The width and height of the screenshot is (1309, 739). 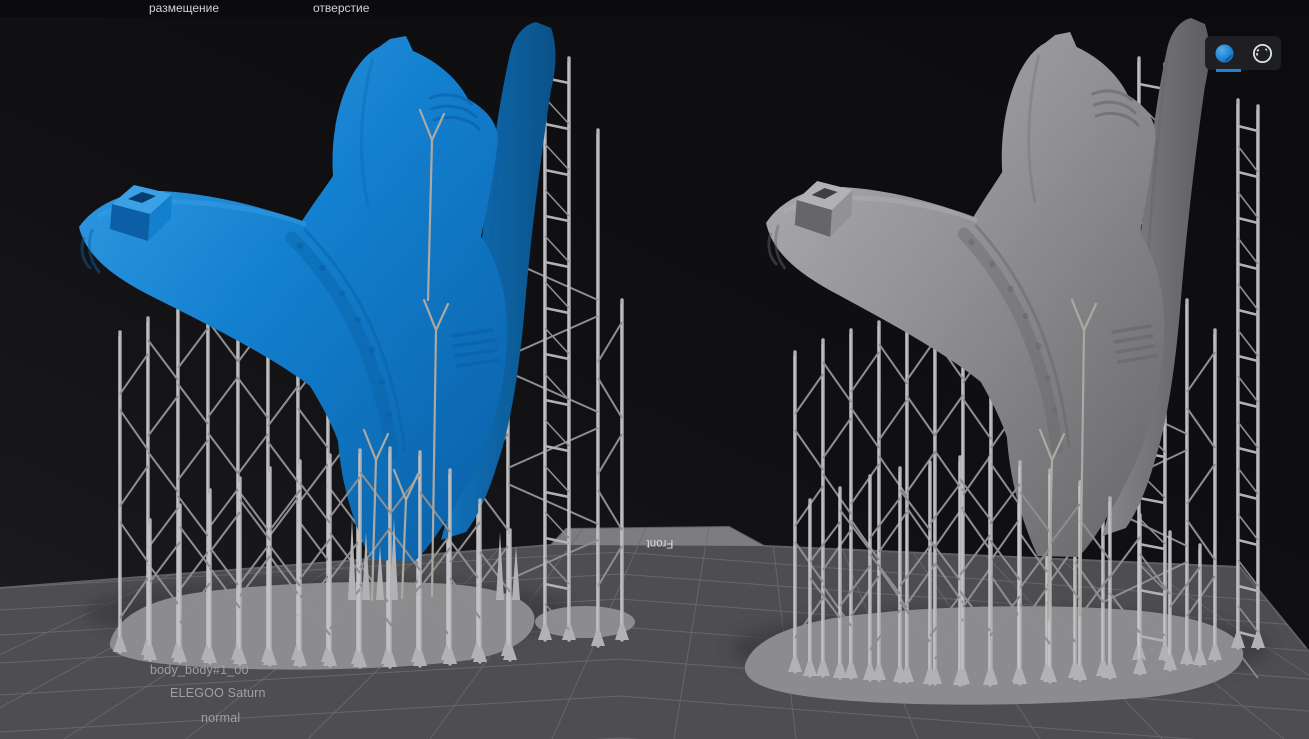 I want to click on menu-item-hole: отверстие, so click(x=341, y=8).